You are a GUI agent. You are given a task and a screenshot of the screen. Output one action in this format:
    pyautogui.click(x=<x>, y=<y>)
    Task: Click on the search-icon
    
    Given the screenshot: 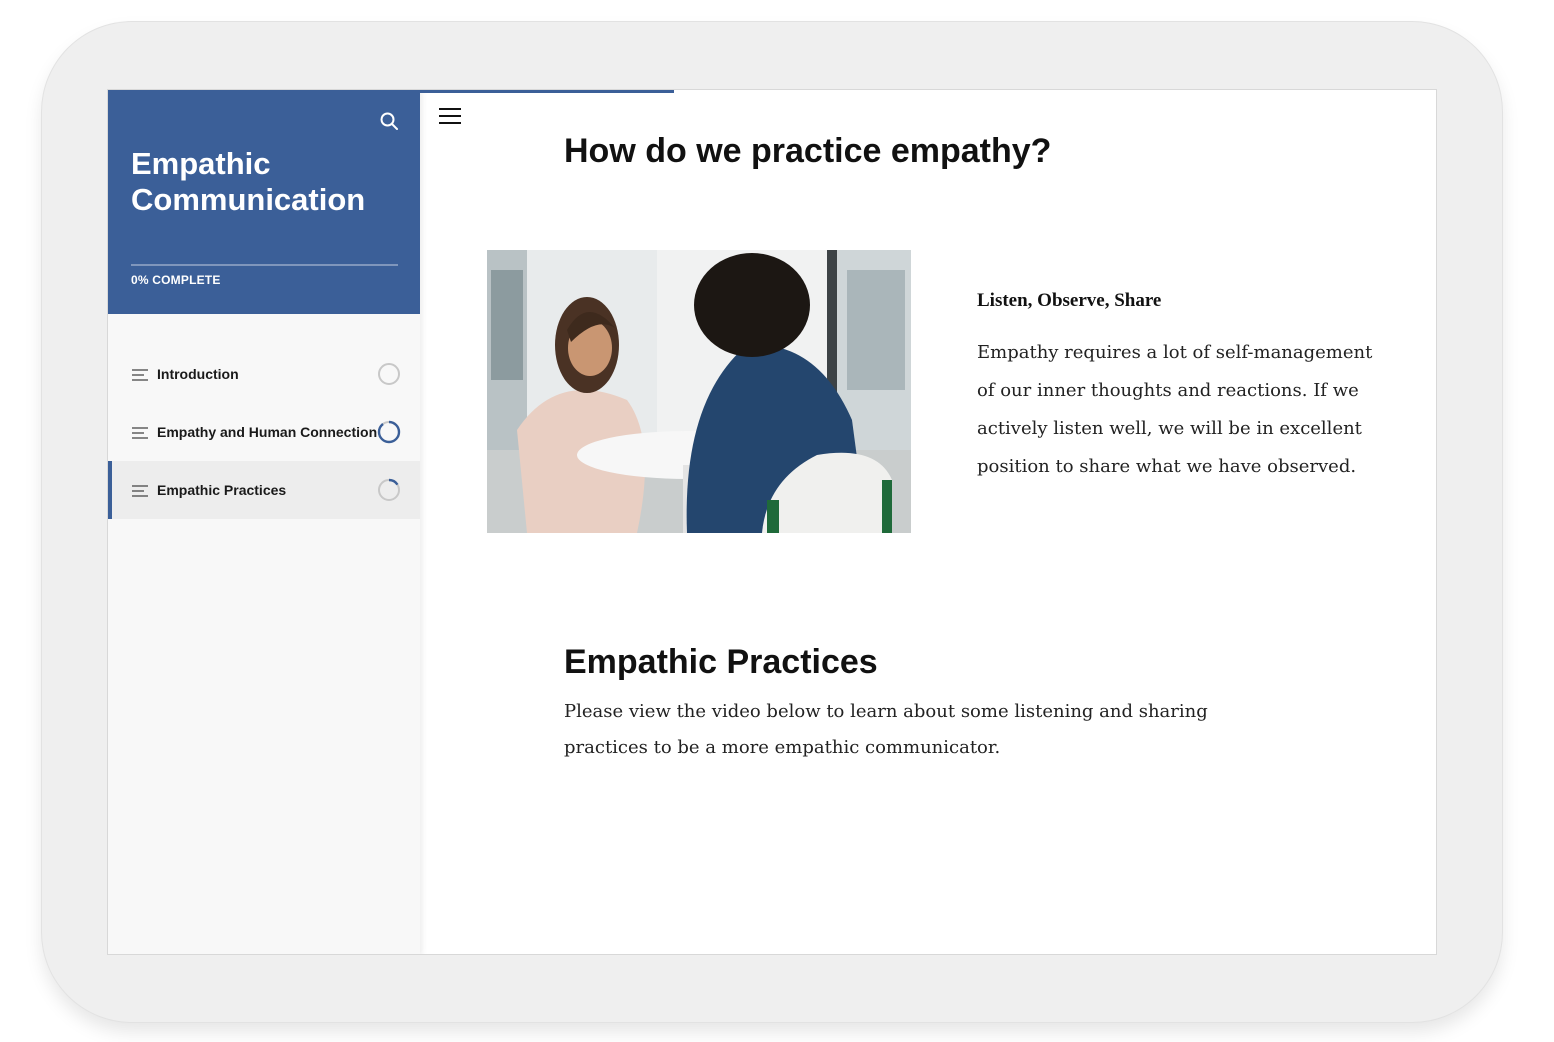 What is the action you would take?
    pyautogui.click(x=389, y=121)
    